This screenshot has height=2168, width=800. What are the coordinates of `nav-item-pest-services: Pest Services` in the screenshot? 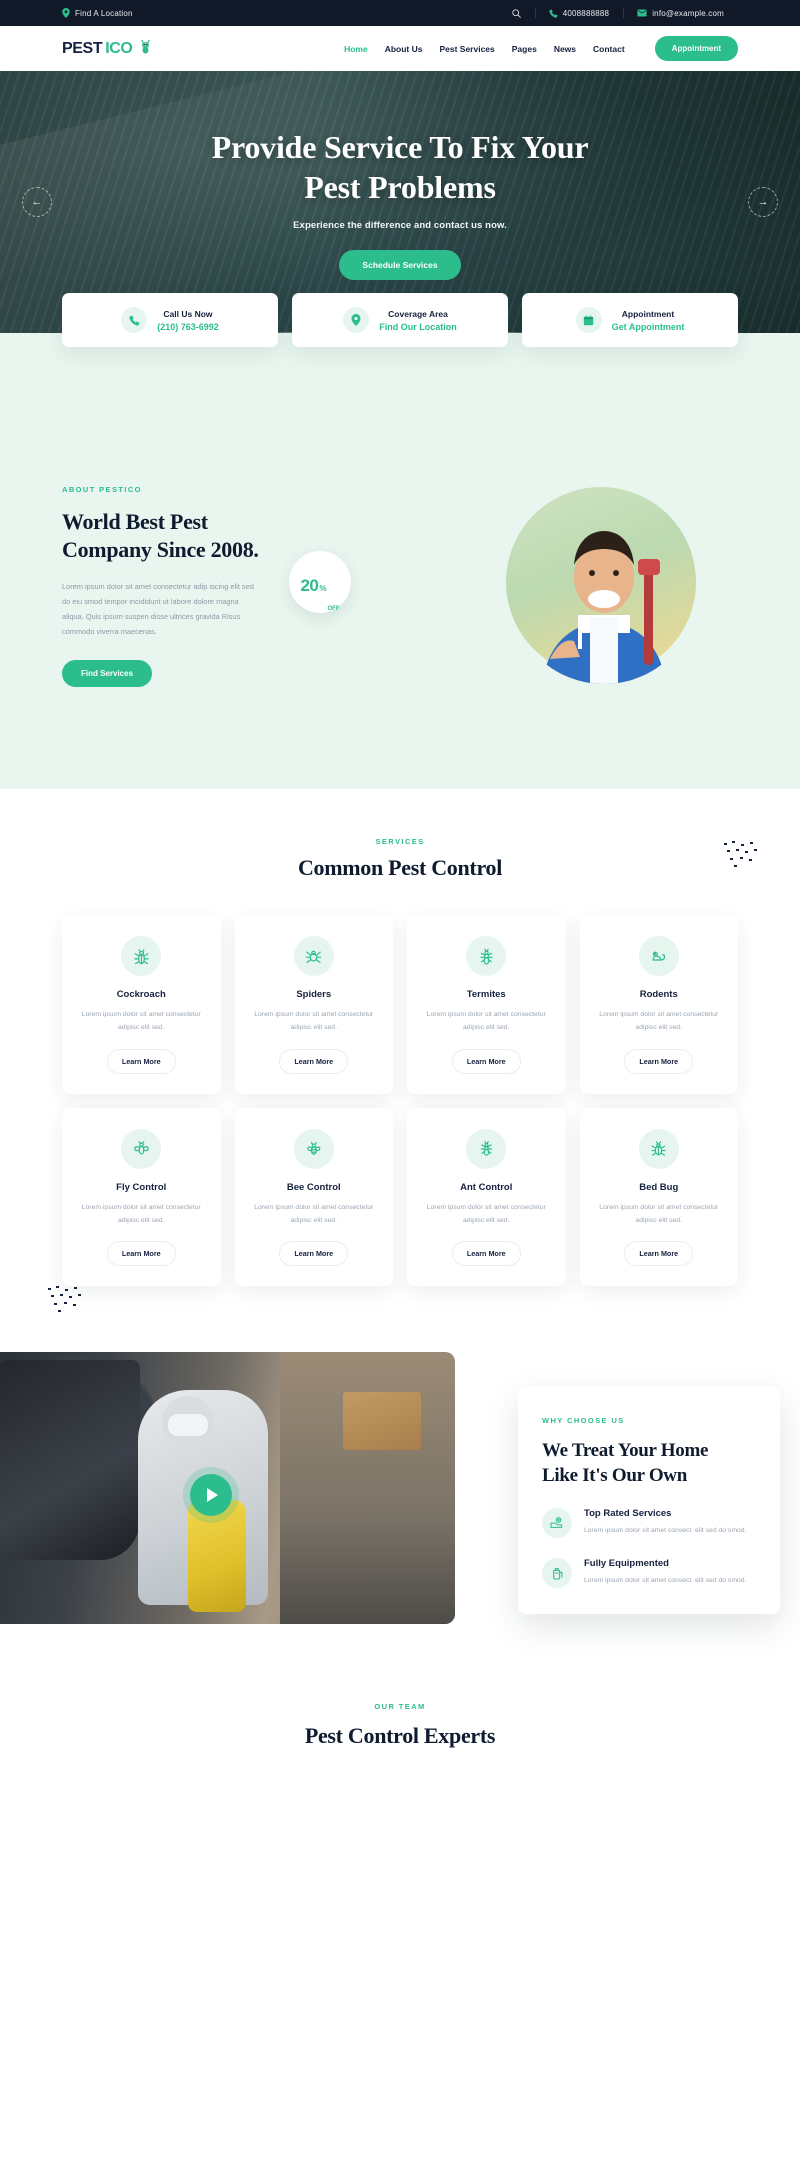 It's located at (466, 49).